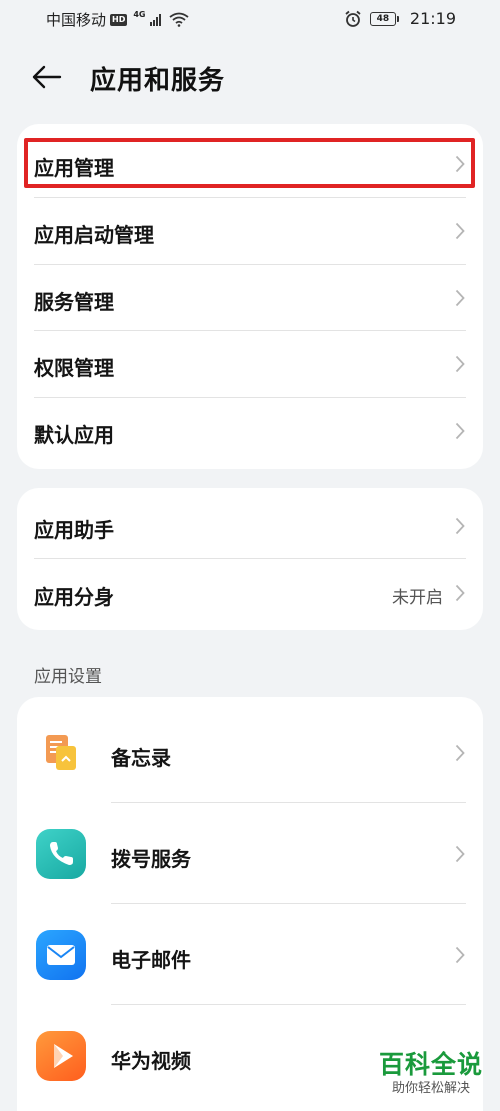 The image size is (500, 1111). Describe the element at coordinates (155, 19) in the screenshot. I see `signal-icon` at that location.